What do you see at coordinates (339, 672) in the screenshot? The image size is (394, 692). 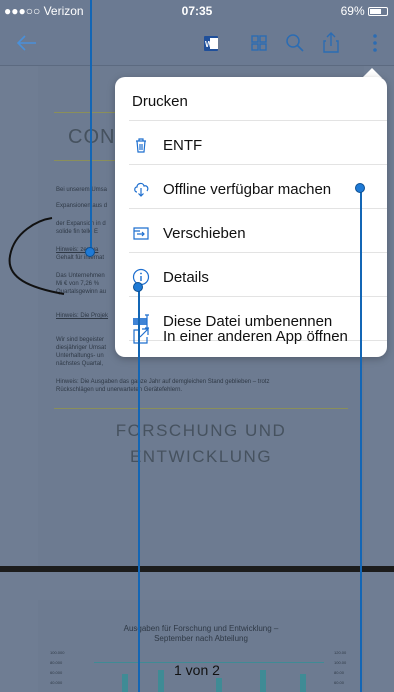 I see `y-tick-right: 80.00` at bounding box center [339, 672].